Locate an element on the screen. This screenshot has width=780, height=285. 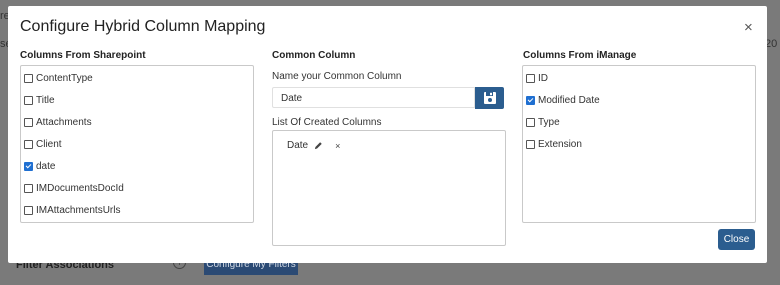
sharepoint-item-contenttype: ContentType is located at coordinates (58, 78).